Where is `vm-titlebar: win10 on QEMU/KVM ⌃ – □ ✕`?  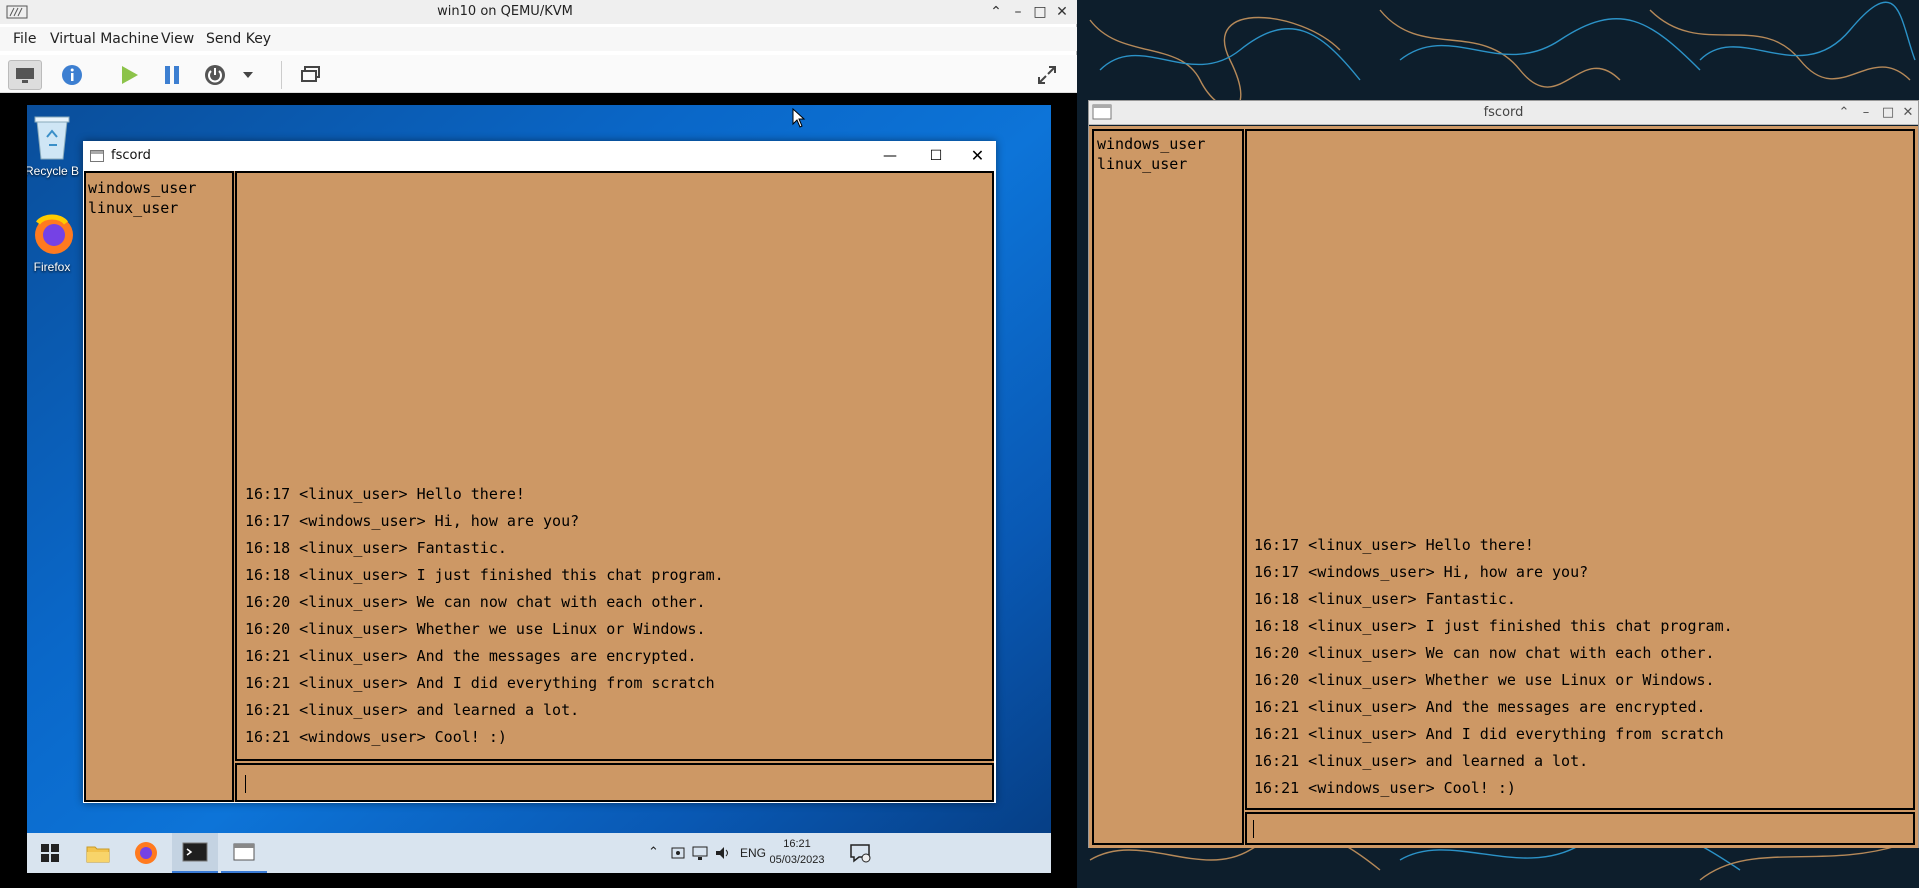
vm-titlebar: win10 on QEMU/KVM ⌃ – □ ✕ is located at coordinates (538, 12).